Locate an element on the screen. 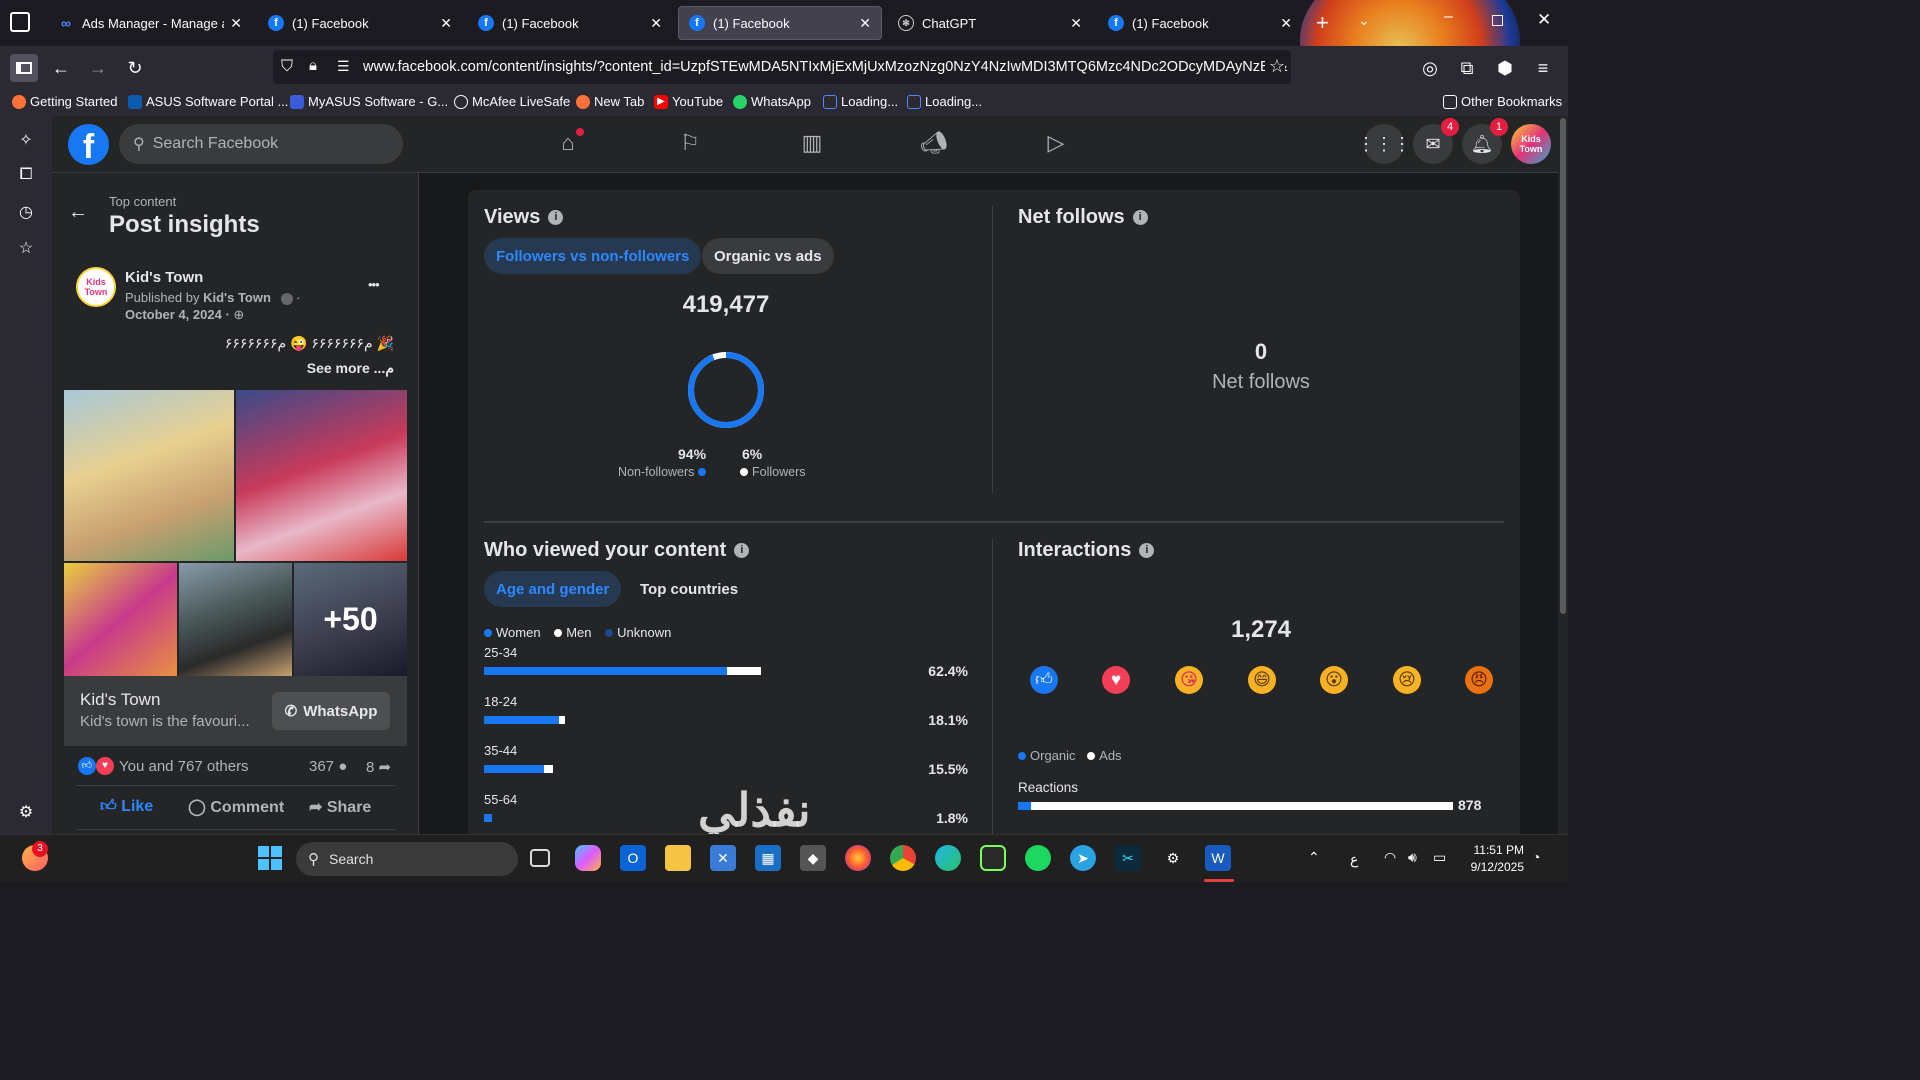  post-date: October 4, 2024 · is located at coordinates (177, 314).